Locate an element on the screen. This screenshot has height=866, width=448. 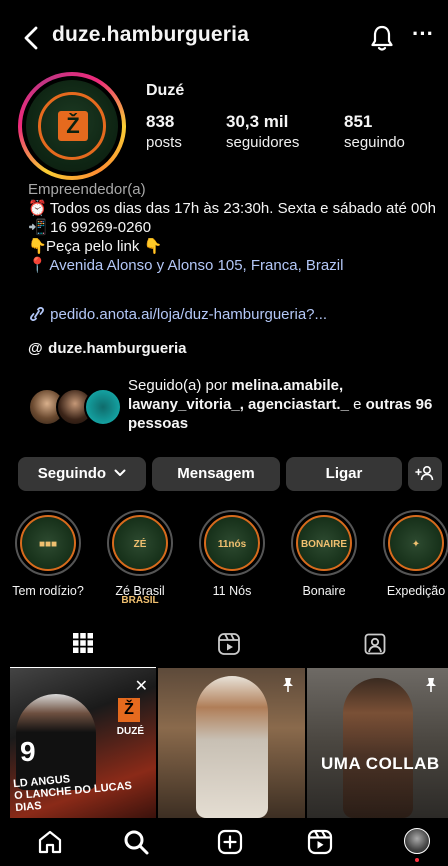
pinned-icon: ✕ is located at coordinates (141, 686).